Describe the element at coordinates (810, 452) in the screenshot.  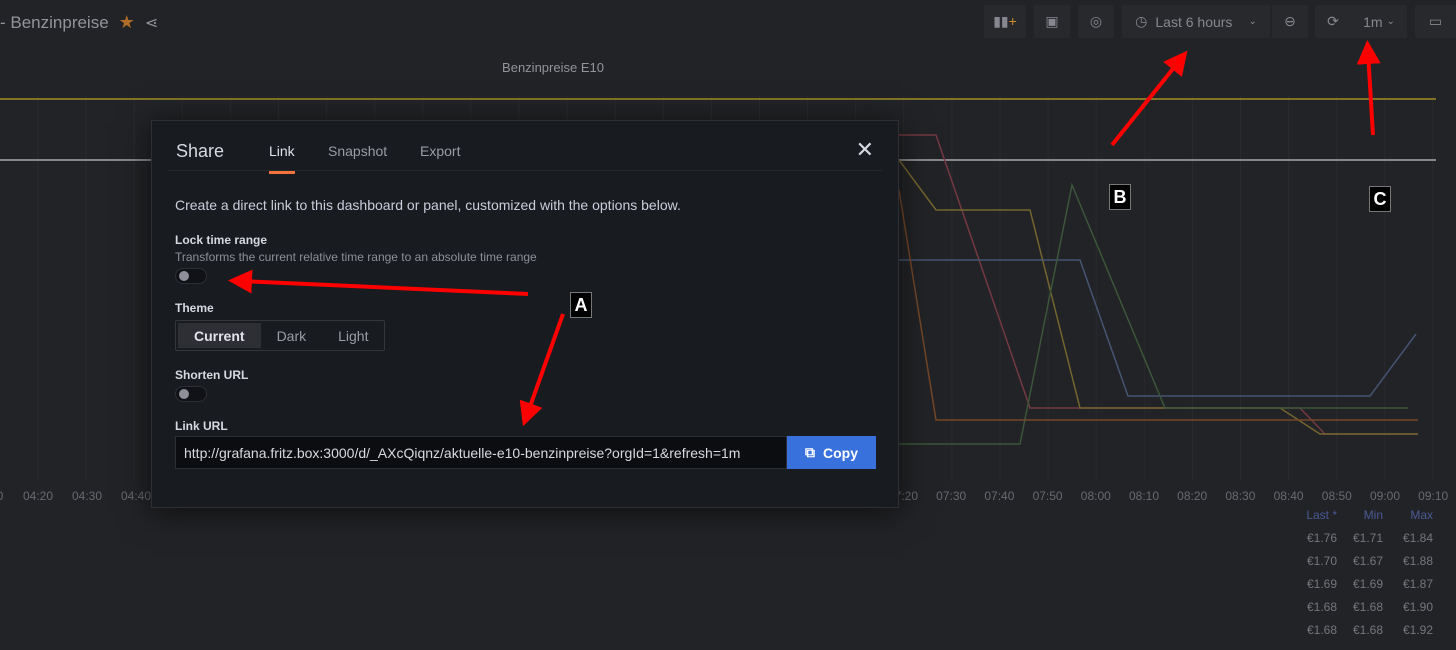
I see `copy-icon: ⧉` at that location.